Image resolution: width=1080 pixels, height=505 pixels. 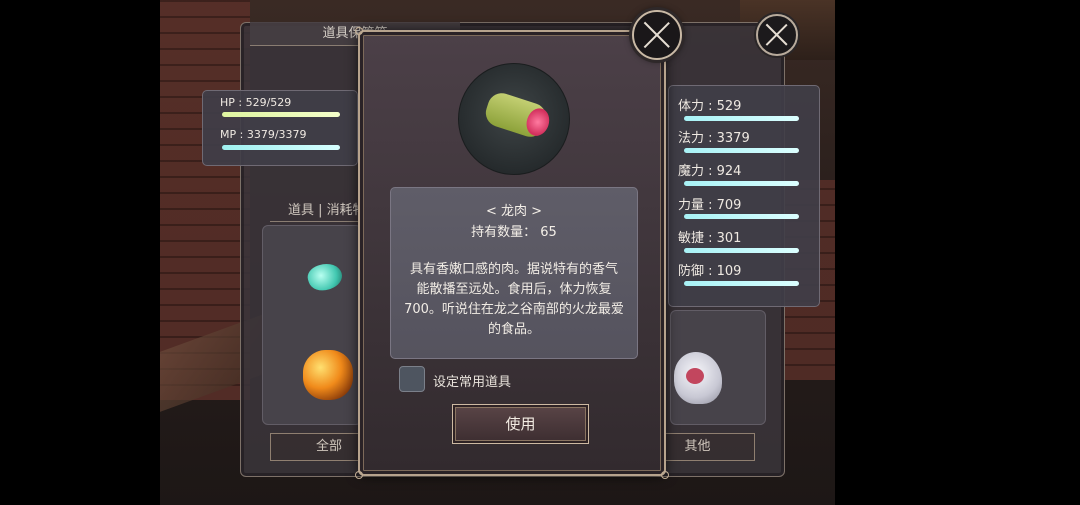 What do you see at coordinates (514, 232) in the screenshot?
I see `item-count: 持有数量： 65` at bounding box center [514, 232].